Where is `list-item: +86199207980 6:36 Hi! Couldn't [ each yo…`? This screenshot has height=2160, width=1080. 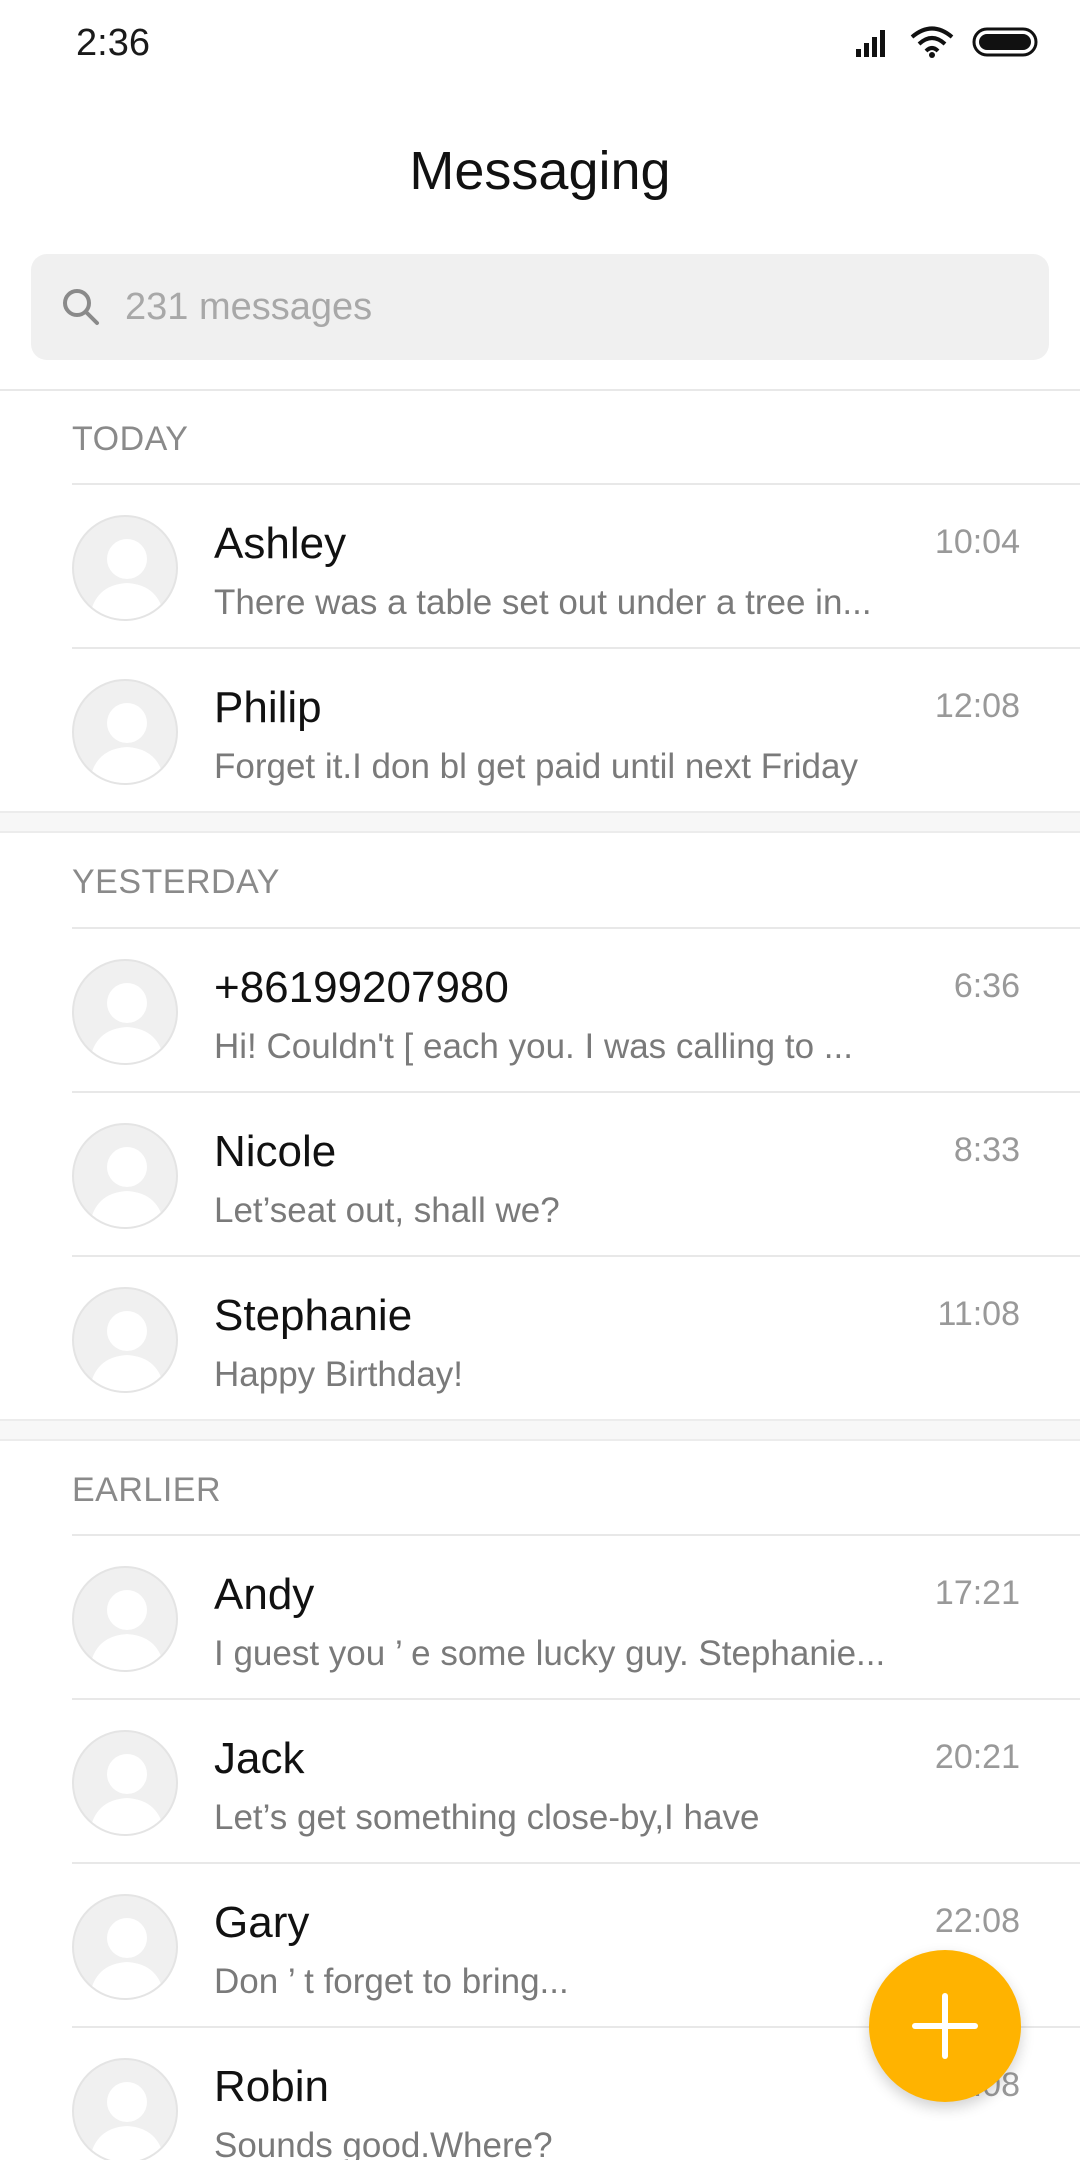
list-item: +86199207980 6:36 Hi! Couldn't [ each yo… is located at coordinates (540, 1011).